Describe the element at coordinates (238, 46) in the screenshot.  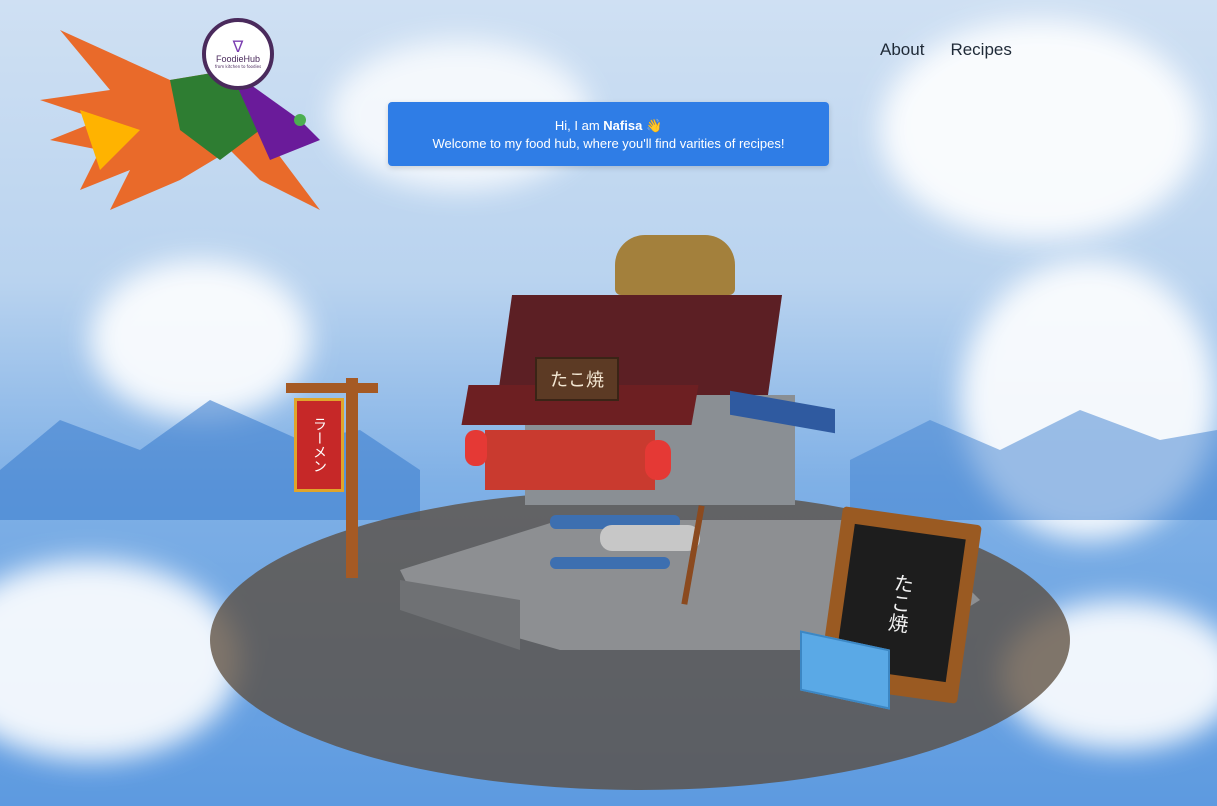
I see `logo-mark-icon: ∇` at that location.